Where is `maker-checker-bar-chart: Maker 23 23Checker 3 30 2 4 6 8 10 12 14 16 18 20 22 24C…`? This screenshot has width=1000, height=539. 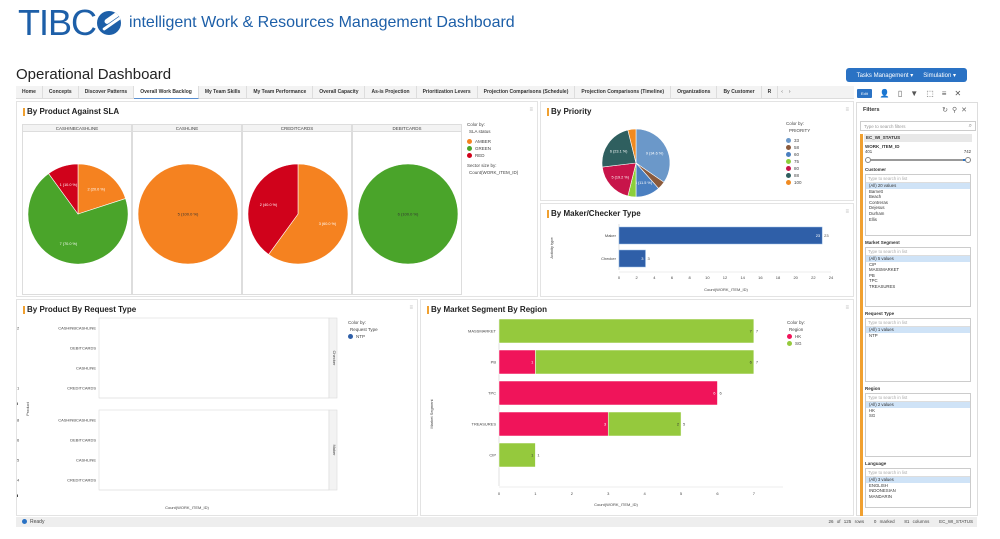 maker-checker-bar-chart: Maker 23 23Checker 3 30 2 4 6 8 10 12 14 16 18 20 22 24C… is located at coordinates (697, 257).